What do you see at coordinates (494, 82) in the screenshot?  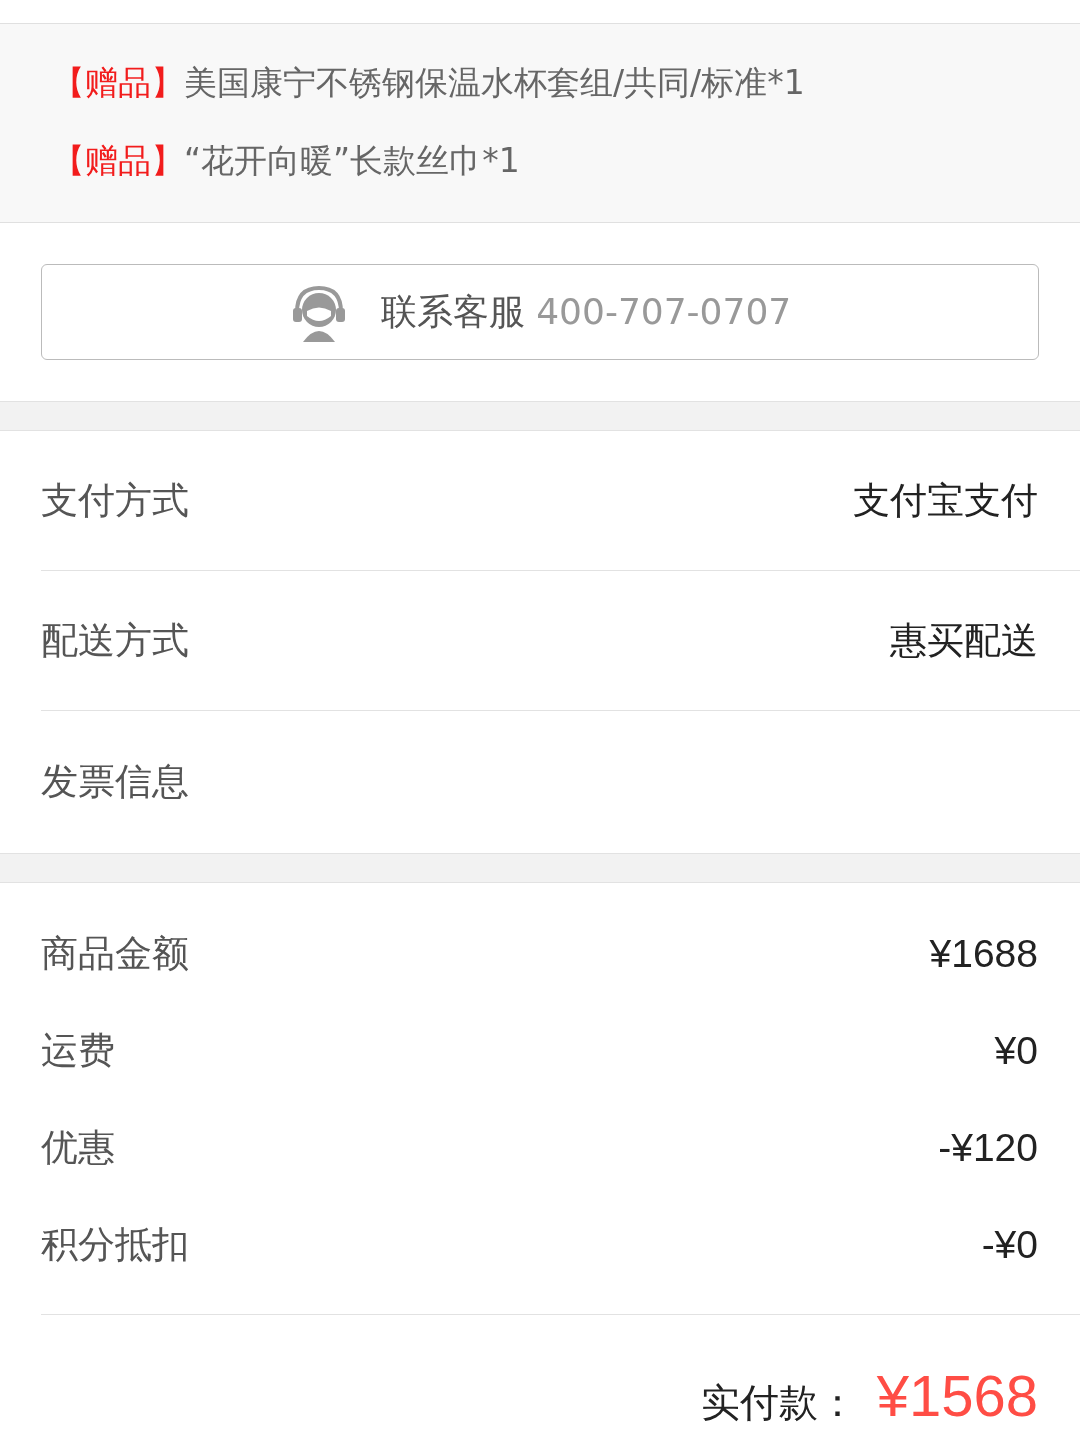 I see `gift-name: 美国康宁不锈钢保温水杯套组/共同/标准*1` at bounding box center [494, 82].